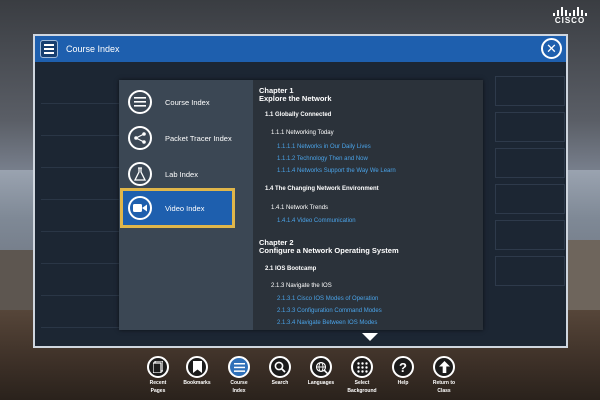 This screenshot has width=600, height=400. I want to click on tool-label: Bookmarks, so click(197, 383).